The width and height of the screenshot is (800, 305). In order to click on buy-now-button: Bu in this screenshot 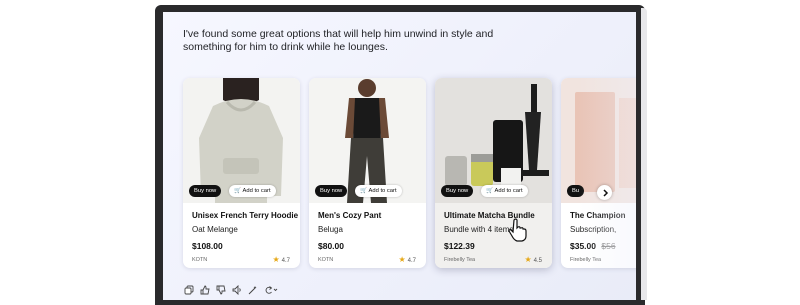, I will do `click(576, 191)`.